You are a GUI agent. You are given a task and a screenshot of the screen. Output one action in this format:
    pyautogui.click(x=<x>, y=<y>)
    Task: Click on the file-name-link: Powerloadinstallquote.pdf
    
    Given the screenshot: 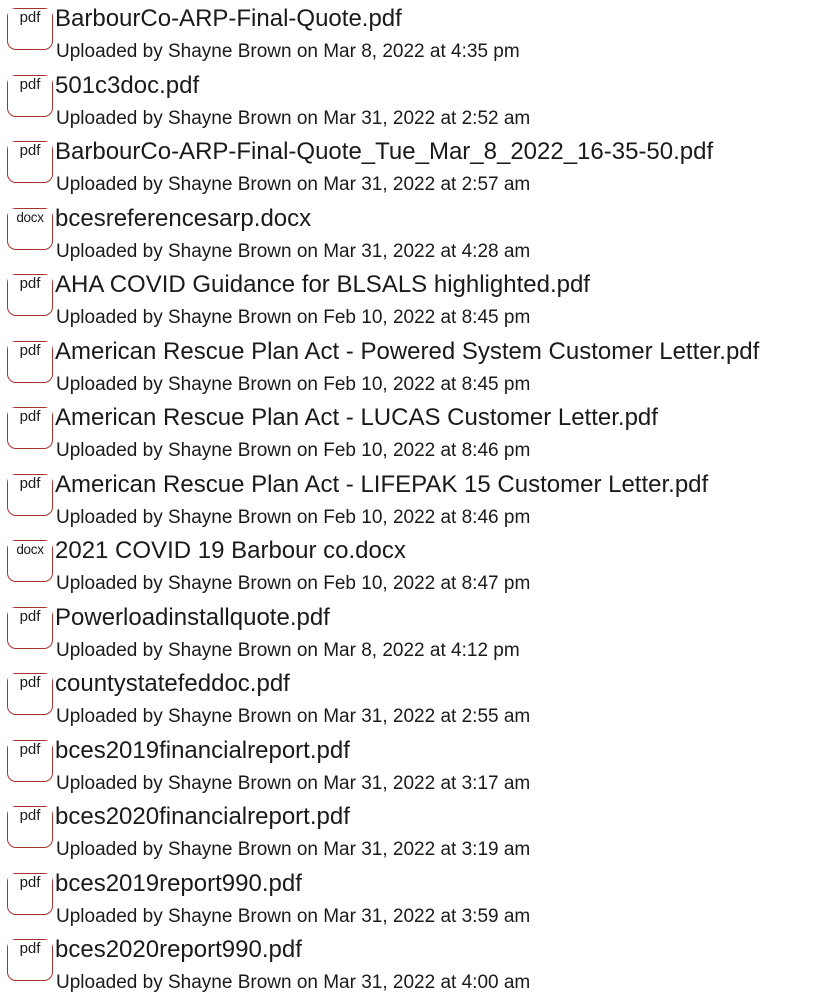 What is the action you would take?
    pyautogui.click(x=193, y=617)
    